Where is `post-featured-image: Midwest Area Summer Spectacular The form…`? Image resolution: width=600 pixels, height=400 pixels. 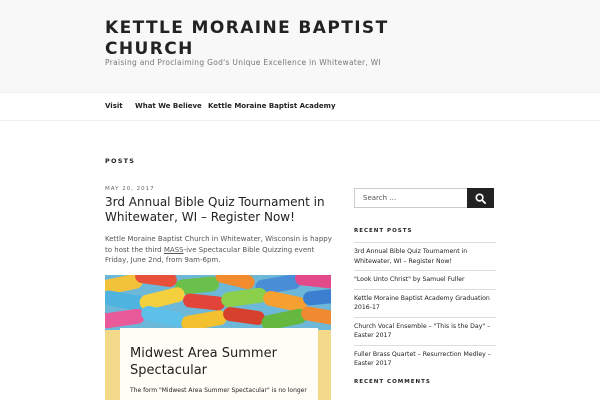
post-featured-image: Midwest Area Summer Spectacular The form… is located at coordinates (218, 337).